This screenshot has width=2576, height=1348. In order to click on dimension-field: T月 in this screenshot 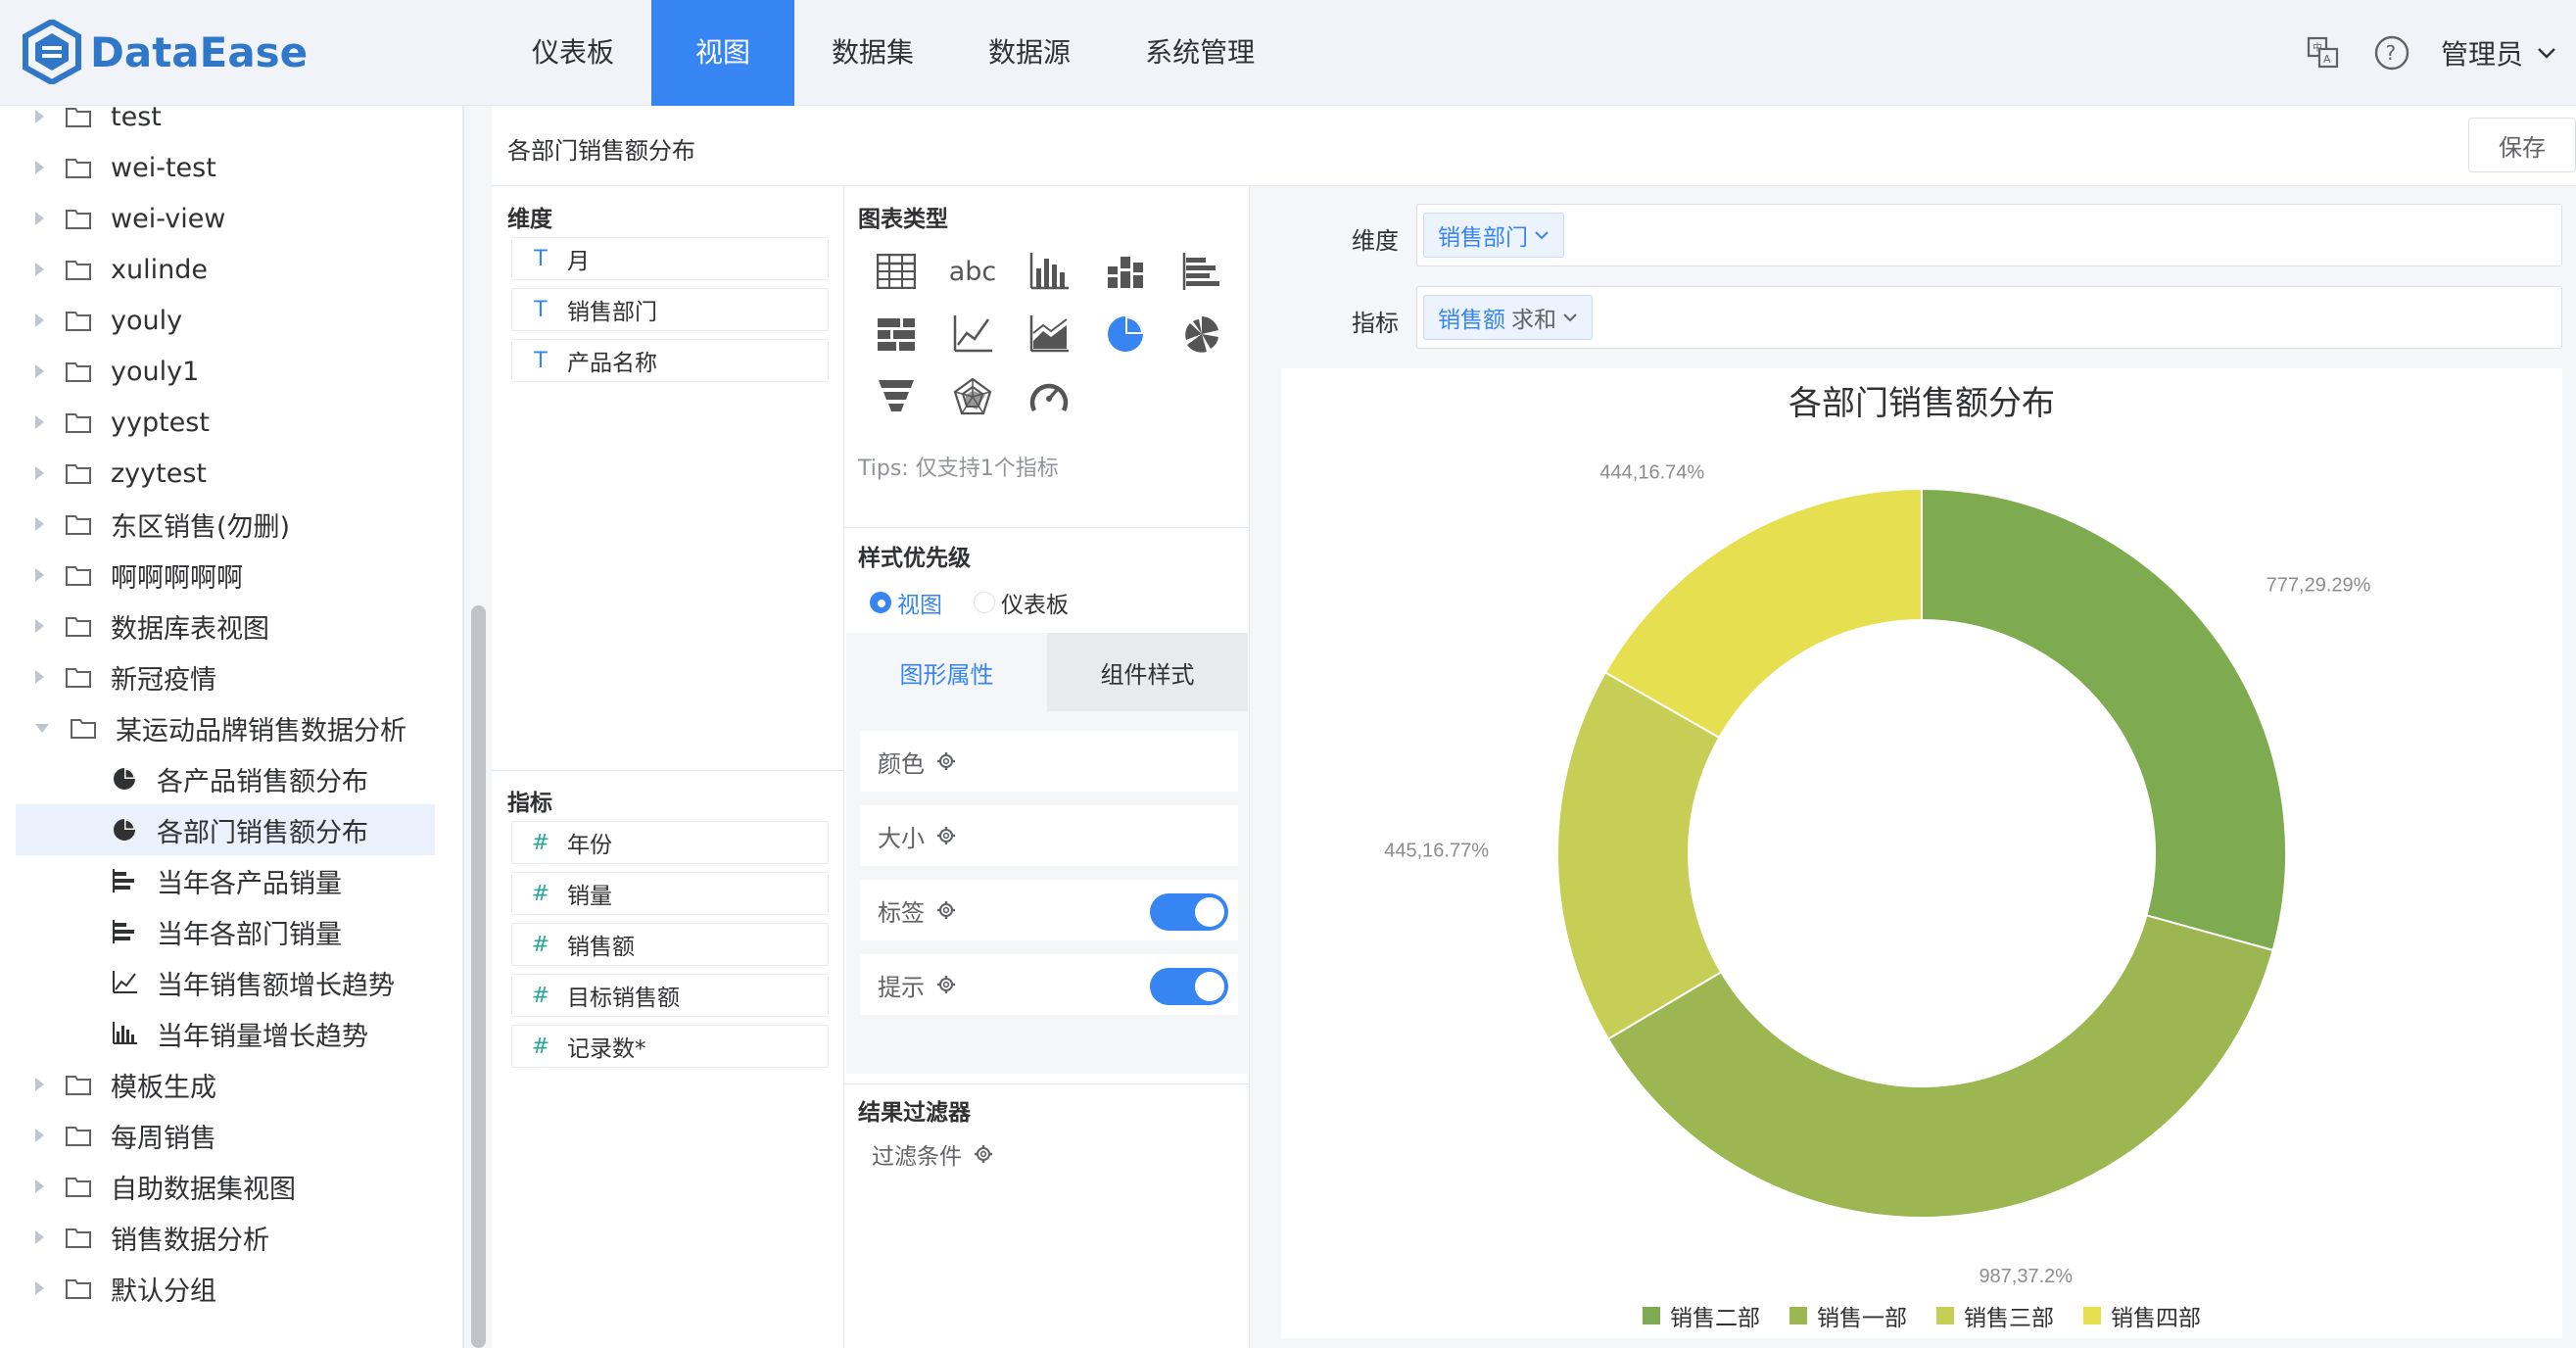, I will do `click(670, 258)`.